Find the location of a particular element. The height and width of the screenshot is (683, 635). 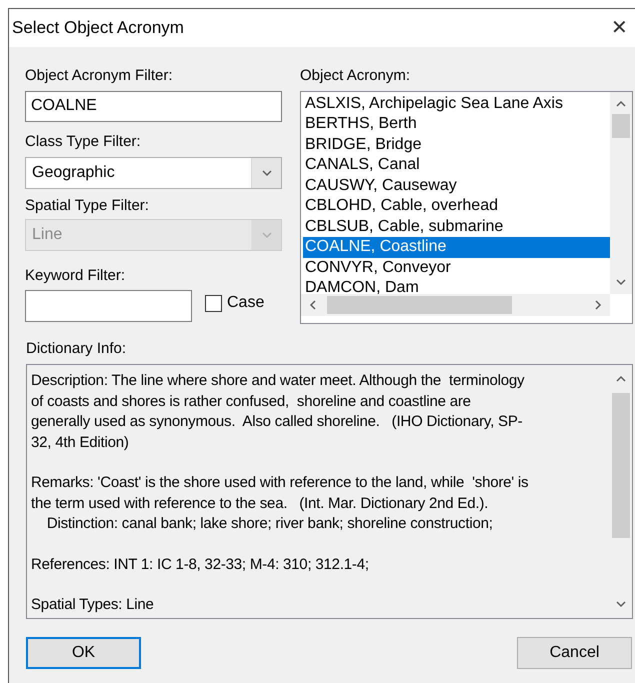

case-checkbox is located at coordinates (213, 303).